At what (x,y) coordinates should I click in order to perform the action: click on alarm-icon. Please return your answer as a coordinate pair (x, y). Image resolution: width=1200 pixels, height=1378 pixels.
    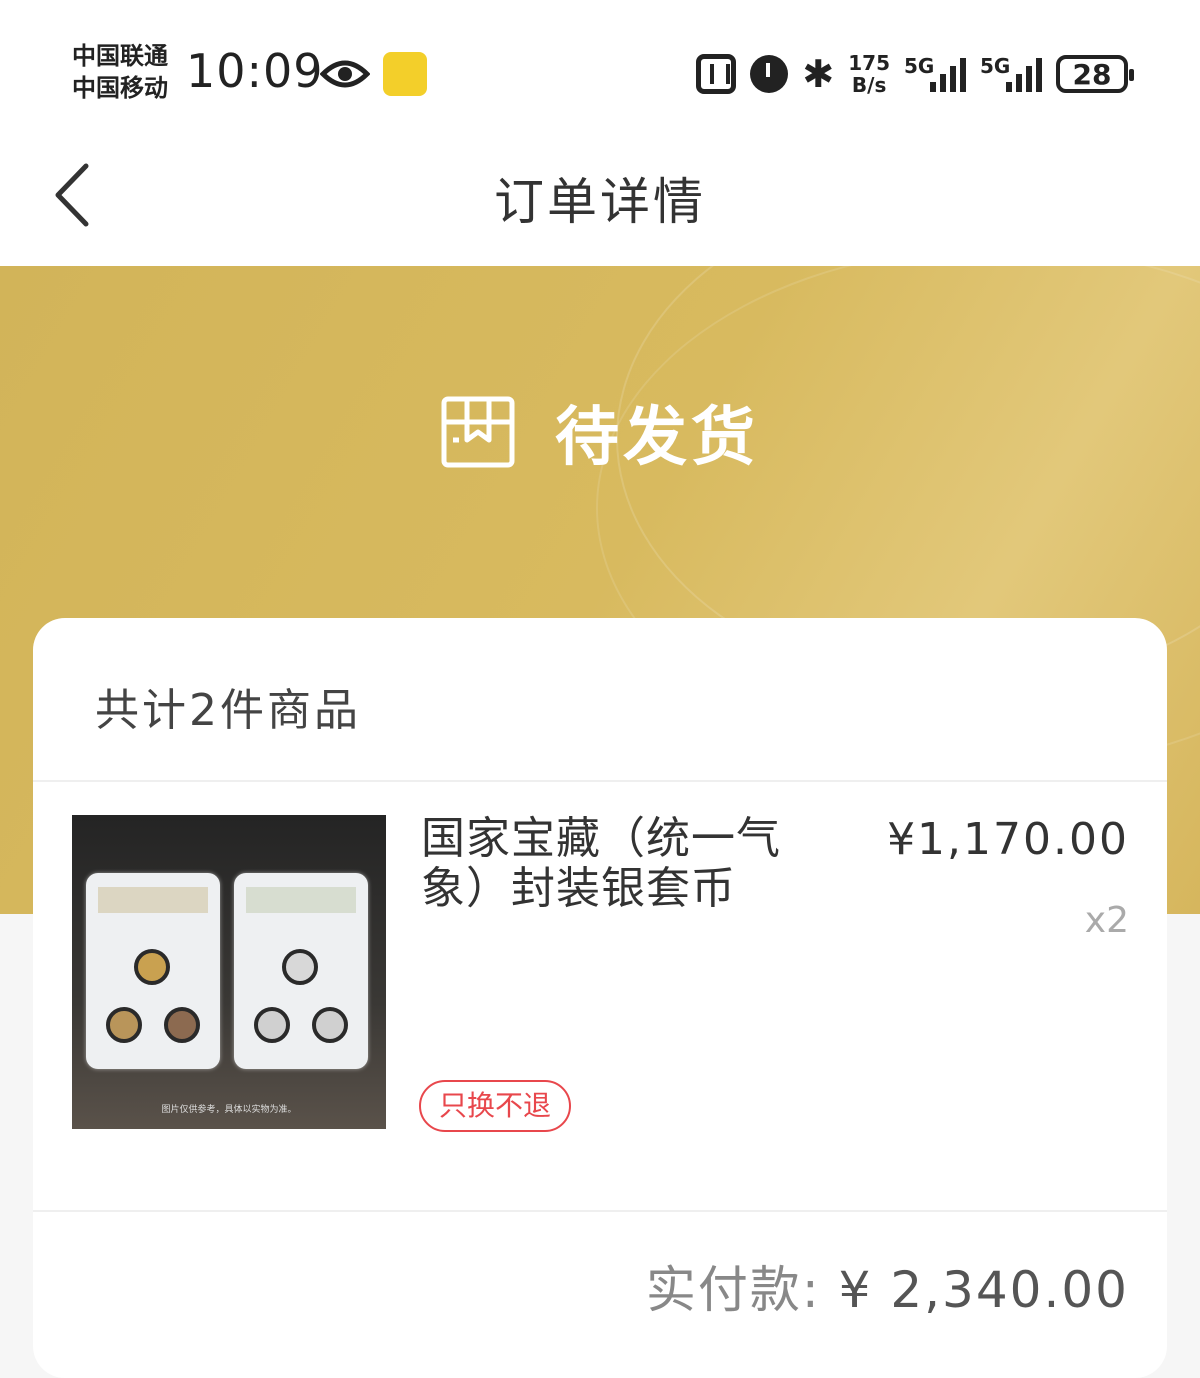
    Looking at the image, I should click on (769, 74).